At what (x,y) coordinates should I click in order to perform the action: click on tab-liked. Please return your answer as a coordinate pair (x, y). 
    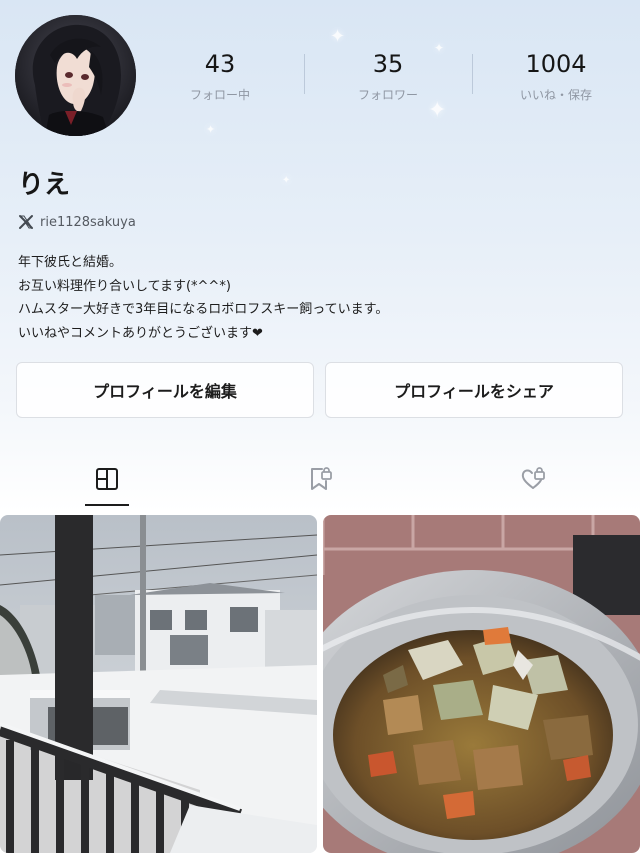
    Looking at the image, I should click on (533, 479).